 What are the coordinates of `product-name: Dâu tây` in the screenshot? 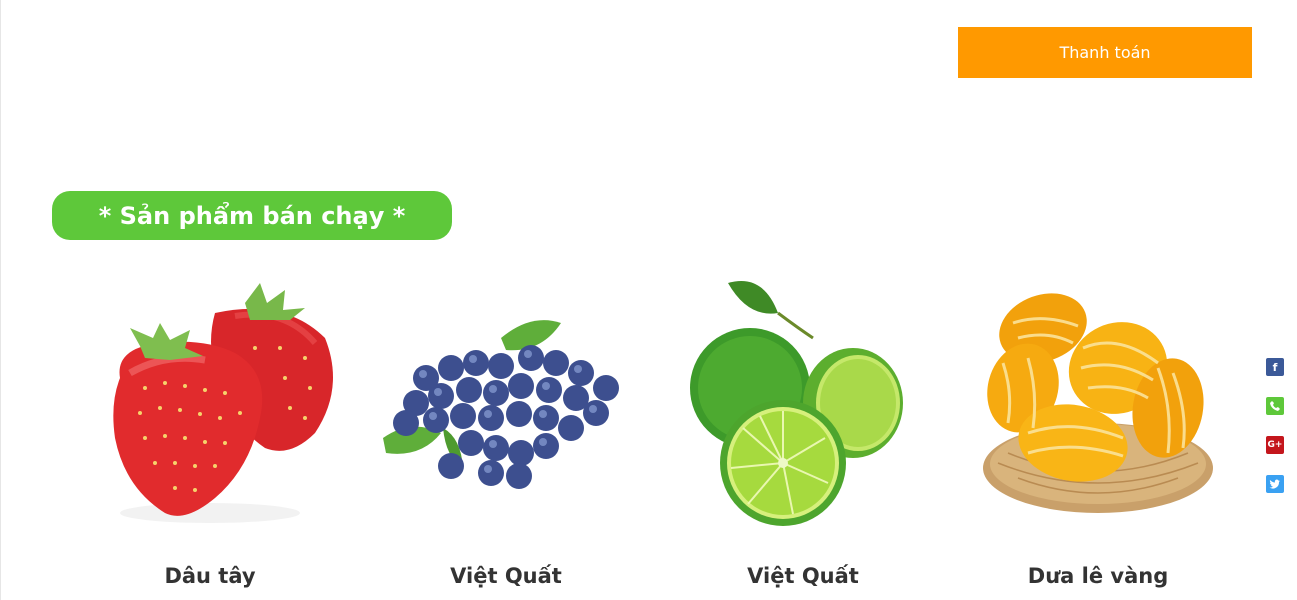 It's located at (210, 576).